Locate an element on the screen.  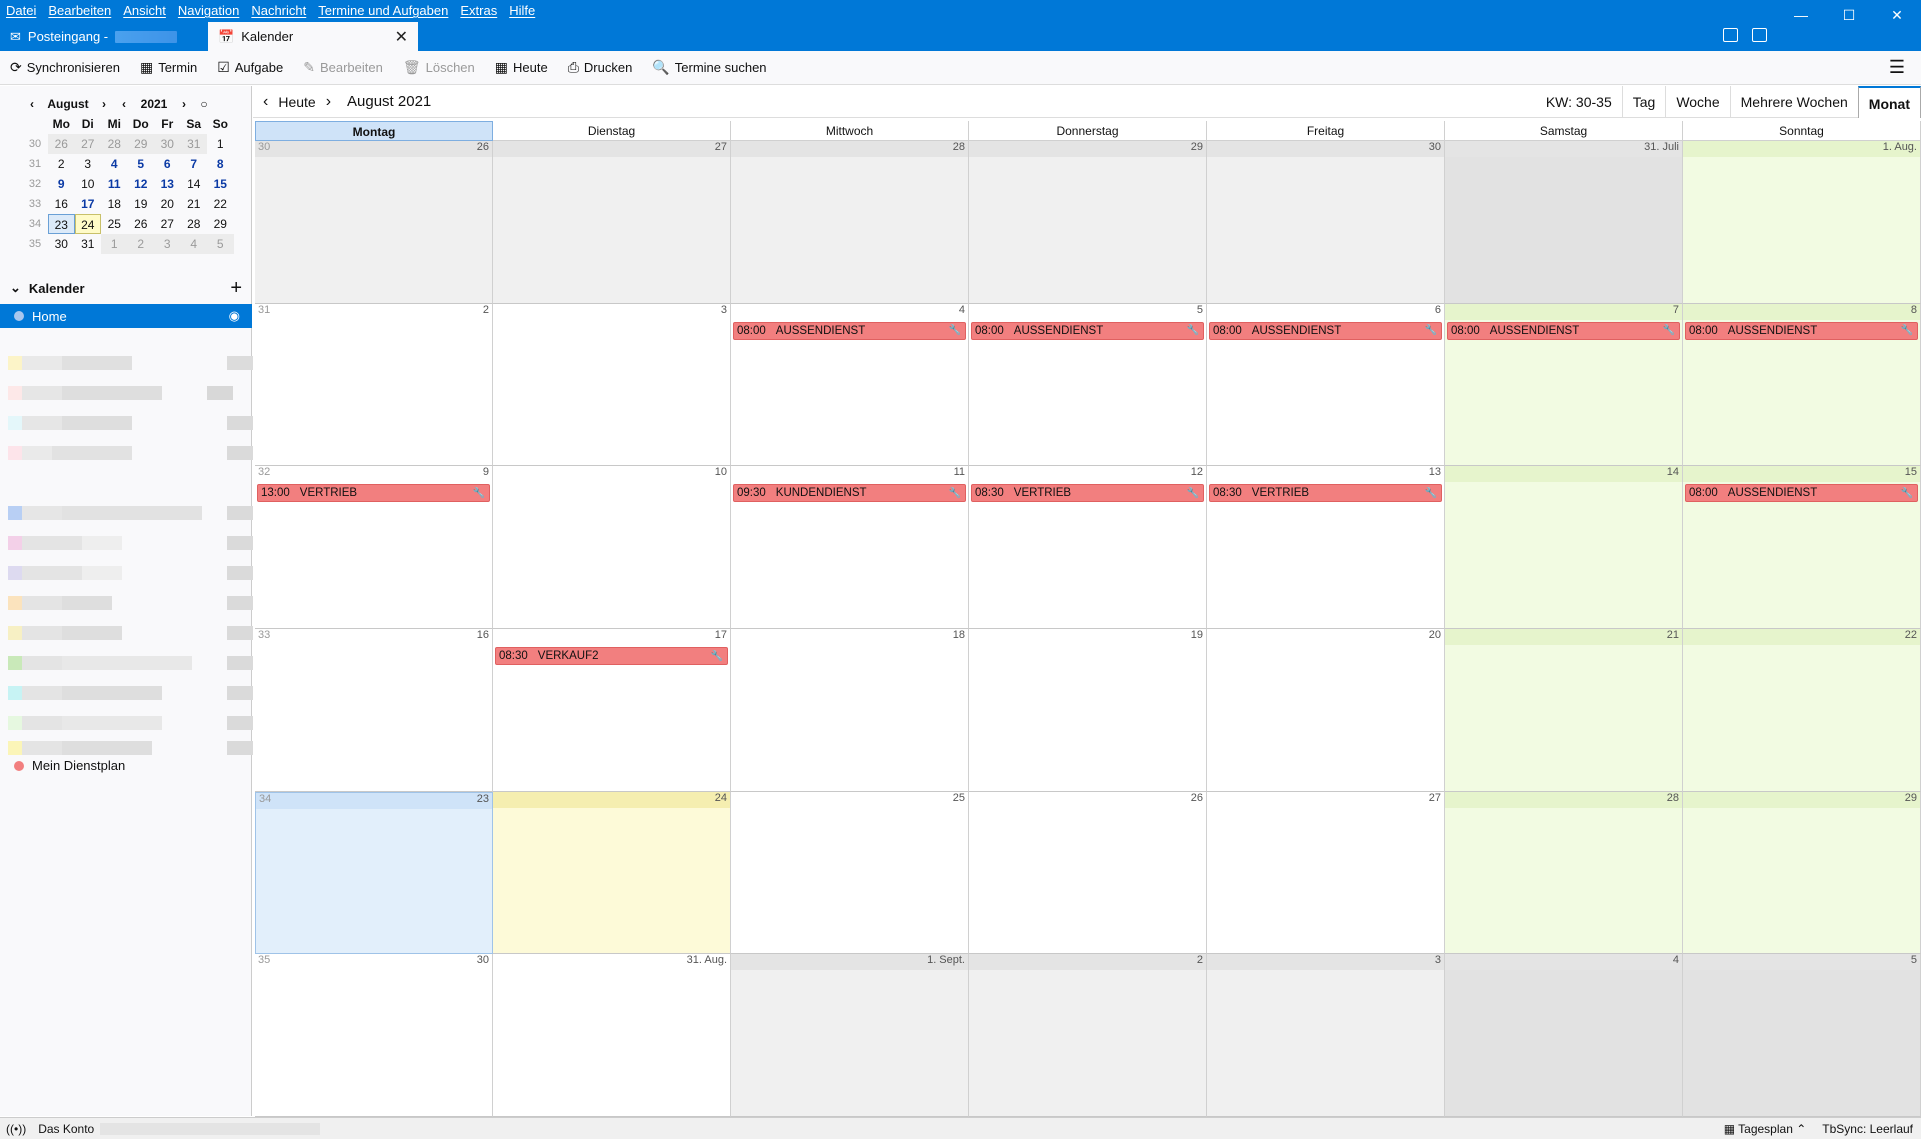
tab-month: Monat is located at coordinates (1889, 102).